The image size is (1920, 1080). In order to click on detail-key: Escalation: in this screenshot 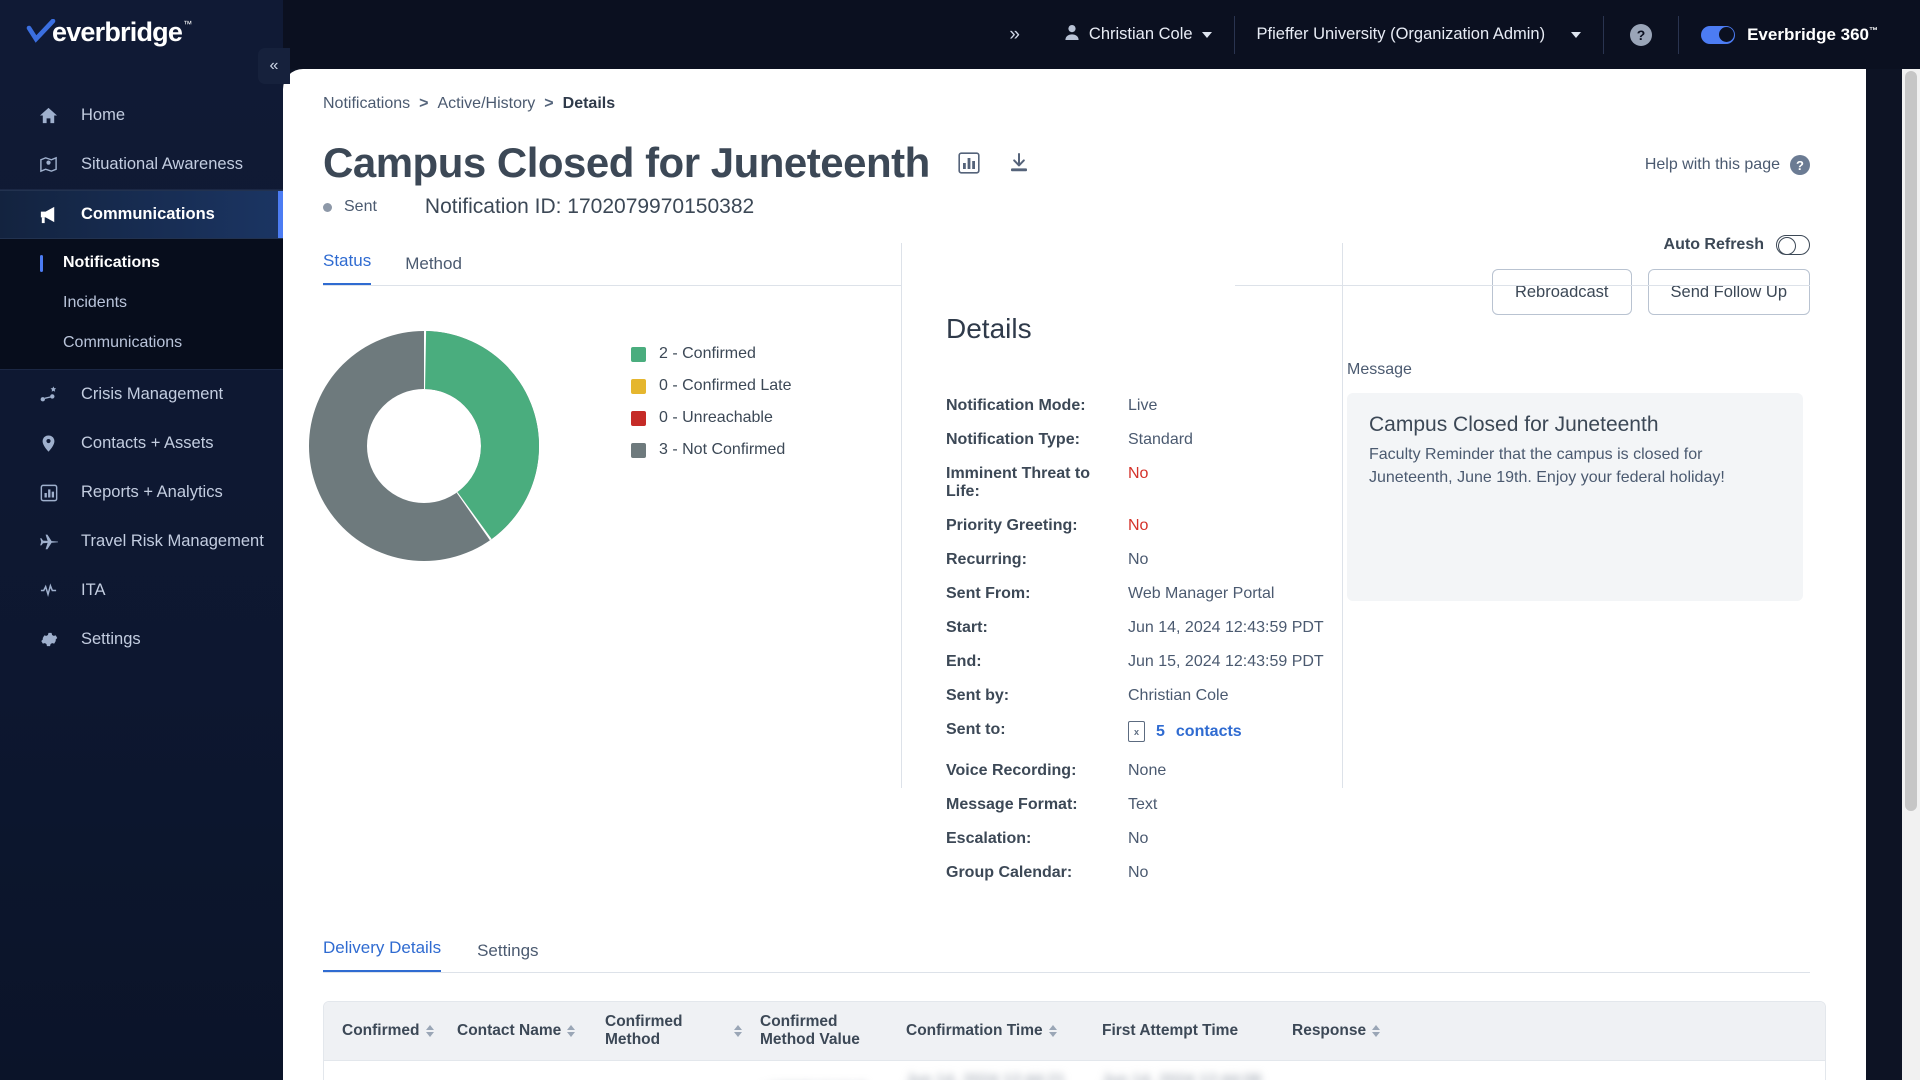, I will do `click(989, 838)`.